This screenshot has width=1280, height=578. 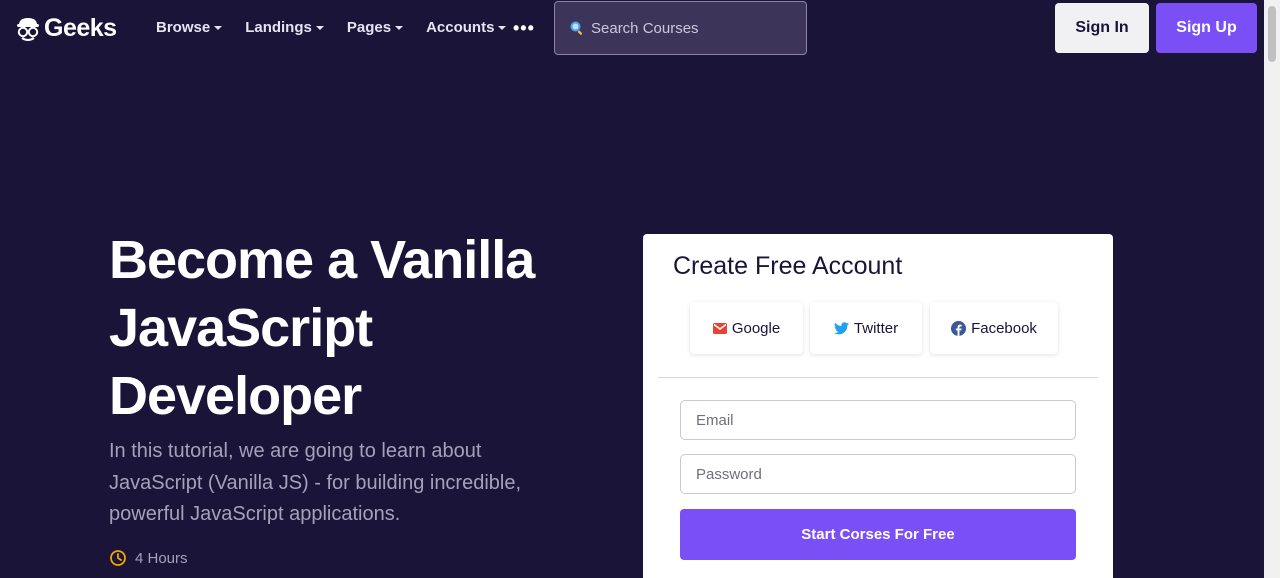 I want to click on nav-menu: Browse Landings Pages Accounts, so click(x=342, y=27).